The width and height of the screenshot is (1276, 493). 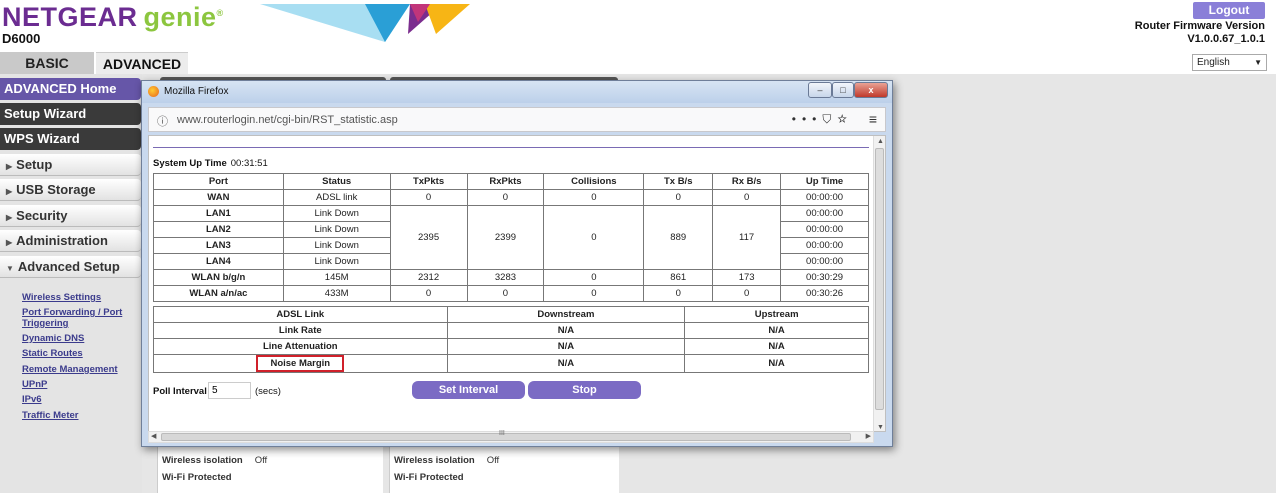 What do you see at coordinates (747, 277) in the screenshot?
I see `rxbs-cell: 173` at bounding box center [747, 277].